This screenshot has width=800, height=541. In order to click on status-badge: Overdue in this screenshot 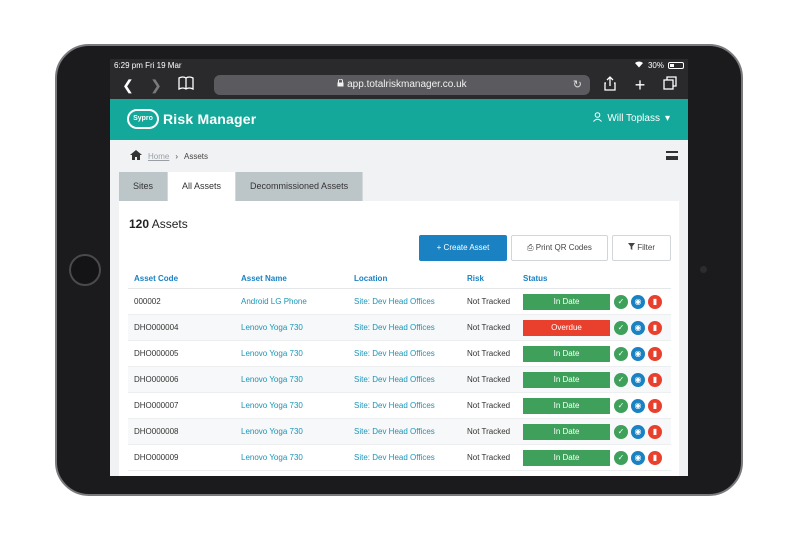, I will do `click(566, 328)`.